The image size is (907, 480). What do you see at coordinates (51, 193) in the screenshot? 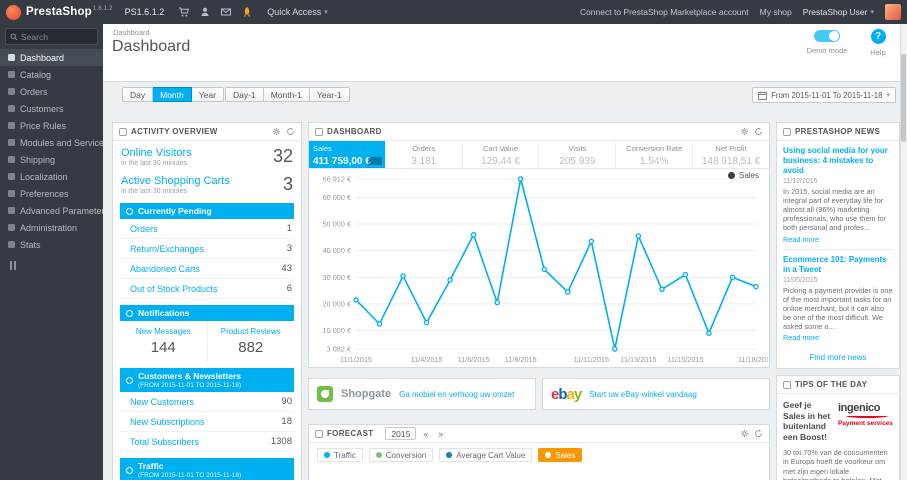
I see `sidebar-item-preferences: Preferences` at bounding box center [51, 193].